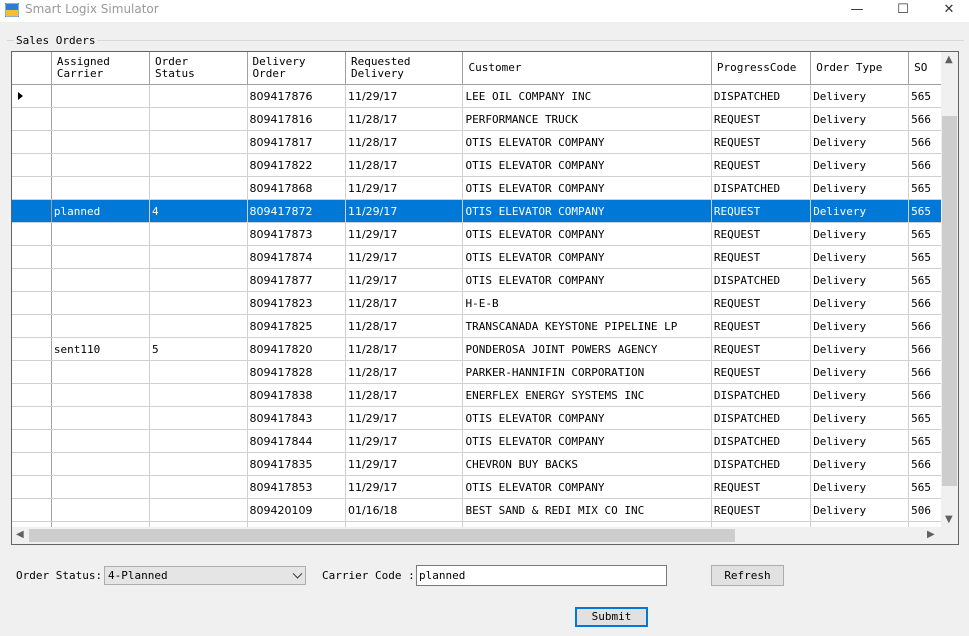 Image resolution: width=969 pixels, height=636 pixels. Describe the element at coordinates (949, 301) in the screenshot. I see `vertical-scroll-thumb` at that location.